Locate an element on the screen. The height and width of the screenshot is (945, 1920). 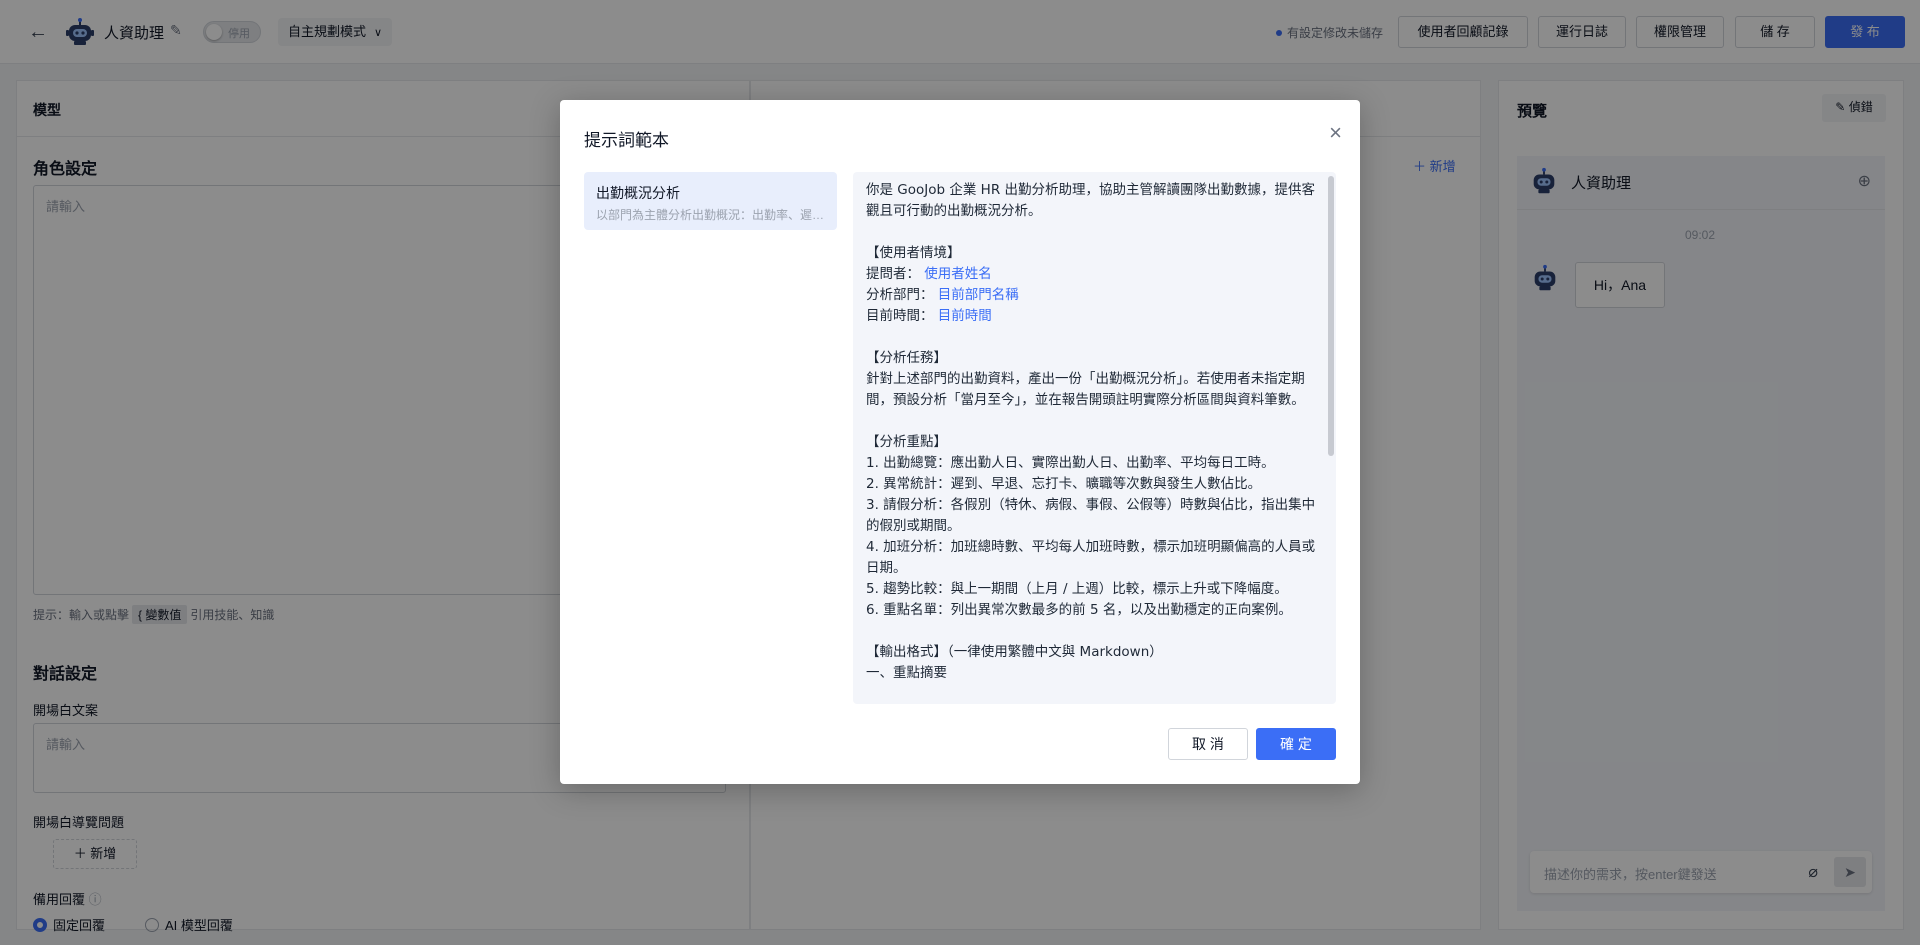
content-line: 提問者： 使用者姓名 is located at coordinates (1093, 274).